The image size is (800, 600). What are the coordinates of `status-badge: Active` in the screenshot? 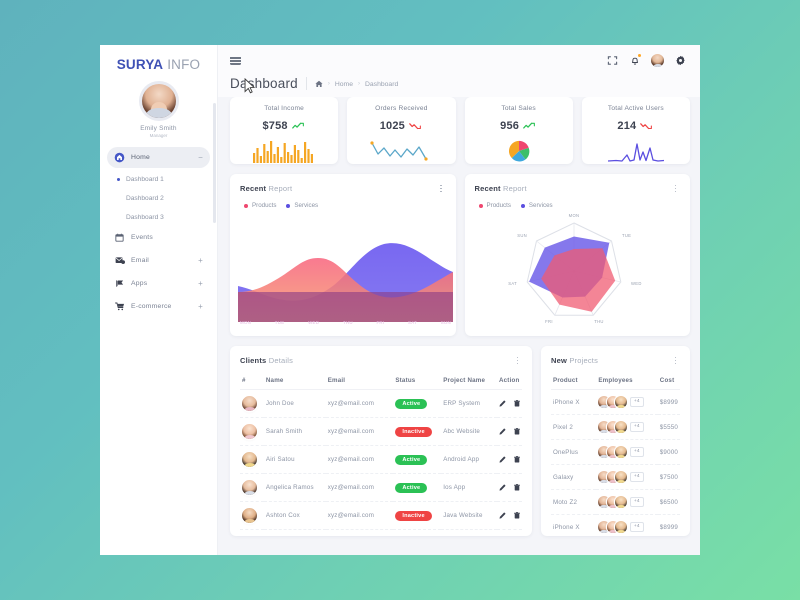 It's located at (411, 487).